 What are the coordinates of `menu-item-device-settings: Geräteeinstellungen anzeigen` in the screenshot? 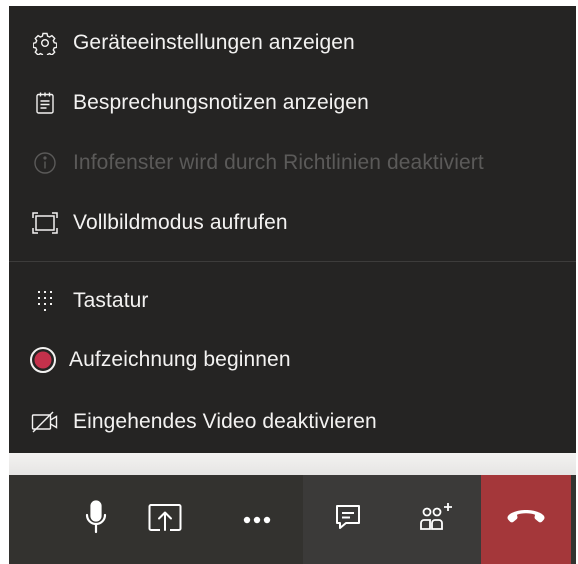 It's located at (292, 43).